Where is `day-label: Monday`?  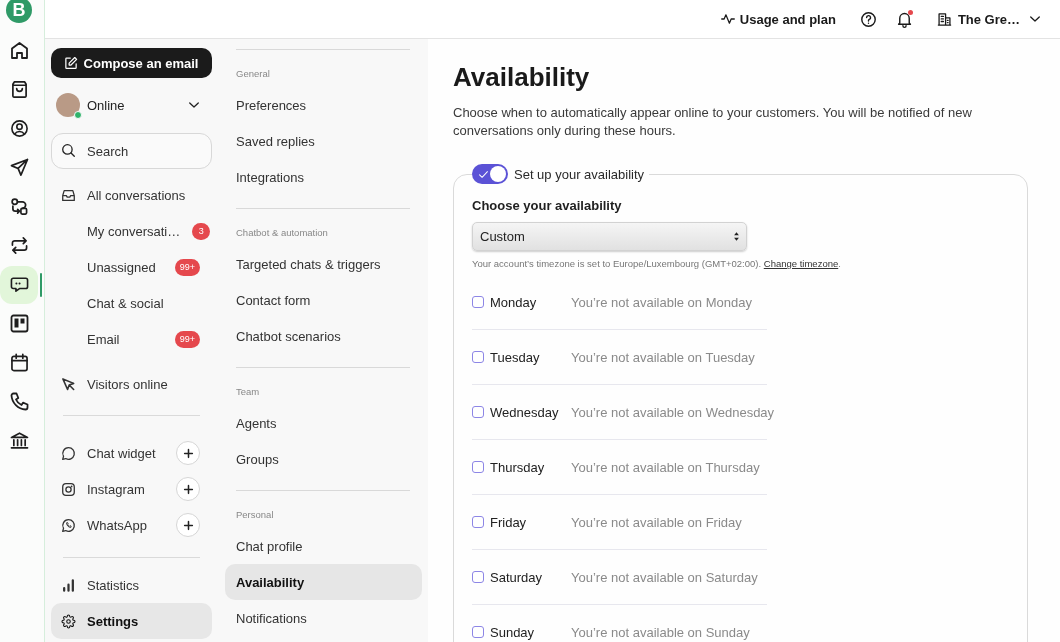 day-label: Monday is located at coordinates (514, 302).